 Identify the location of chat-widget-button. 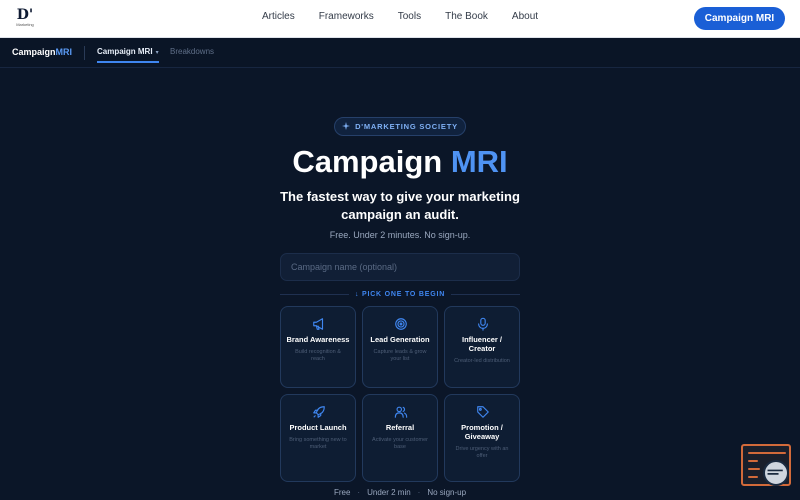
(766, 465).